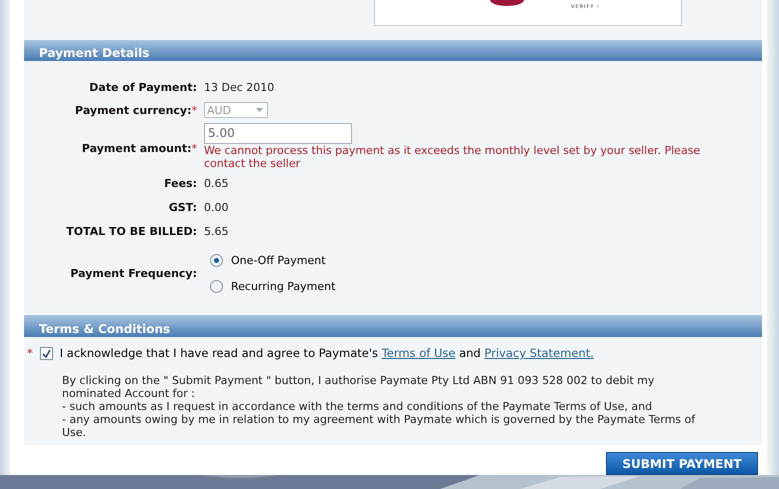 Image resolution: width=779 pixels, height=489 pixels. I want to click on amount-input: 5.00, so click(278, 133).